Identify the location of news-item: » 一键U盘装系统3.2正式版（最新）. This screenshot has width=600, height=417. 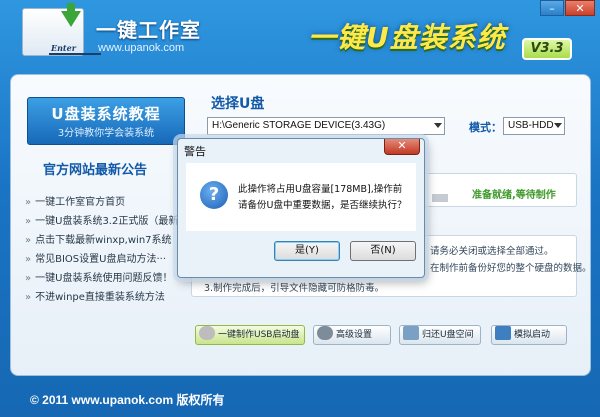
(110, 221).